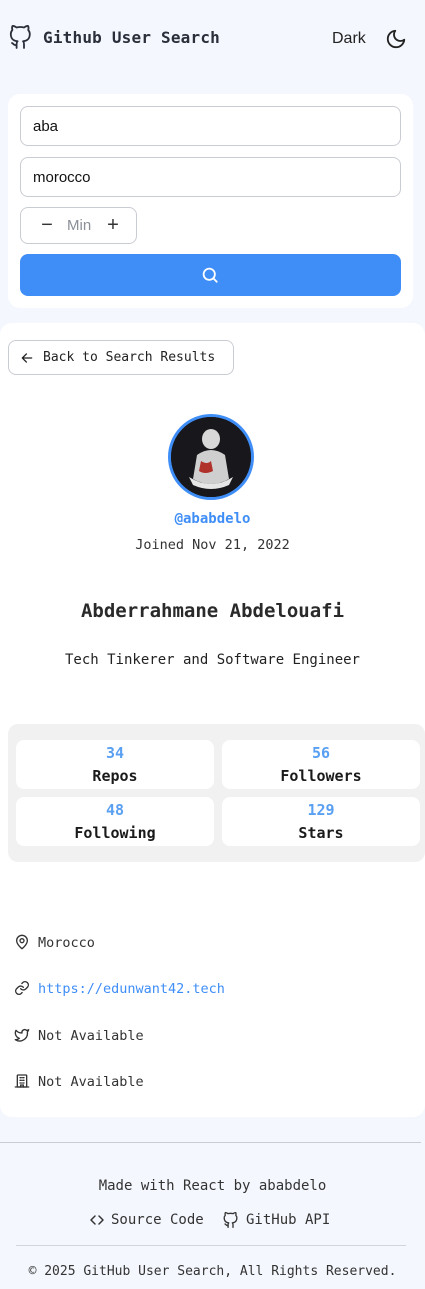  What do you see at coordinates (27, 358) in the screenshot?
I see `arrow-left-icon` at bounding box center [27, 358].